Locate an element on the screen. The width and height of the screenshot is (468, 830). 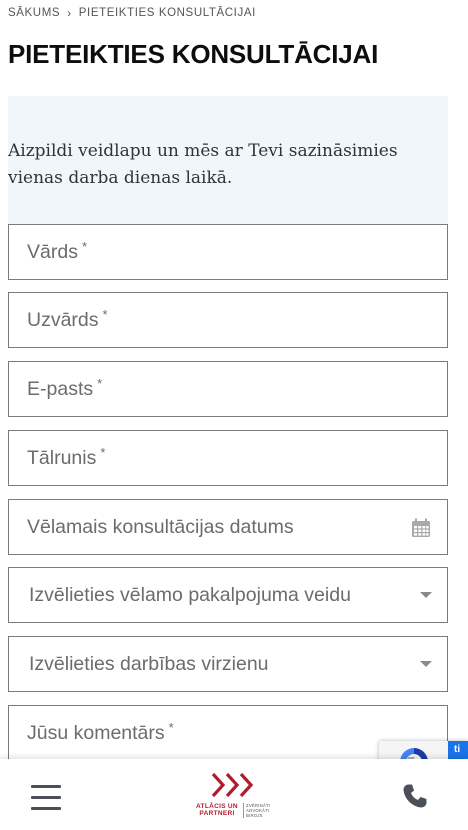
comment-placeholder: Jūsu komentārs is located at coordinates (96, 732).